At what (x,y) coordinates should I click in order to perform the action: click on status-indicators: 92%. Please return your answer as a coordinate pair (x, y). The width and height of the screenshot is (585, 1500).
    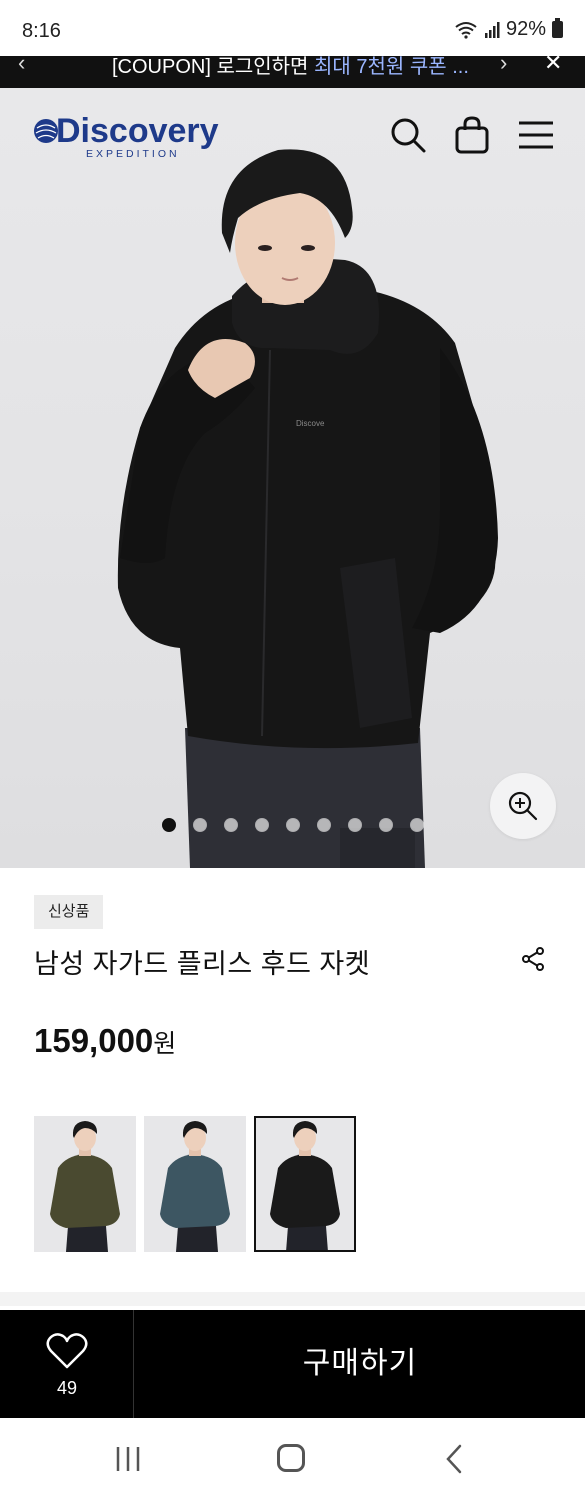
    Looking at the image, I should click on (508, 29).